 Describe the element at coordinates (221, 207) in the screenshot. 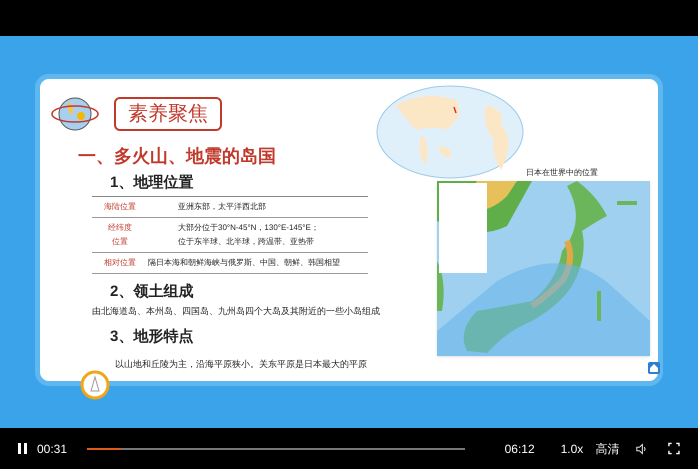

I see `row-value: 亚洲东部，太平洋西北部` at that location.